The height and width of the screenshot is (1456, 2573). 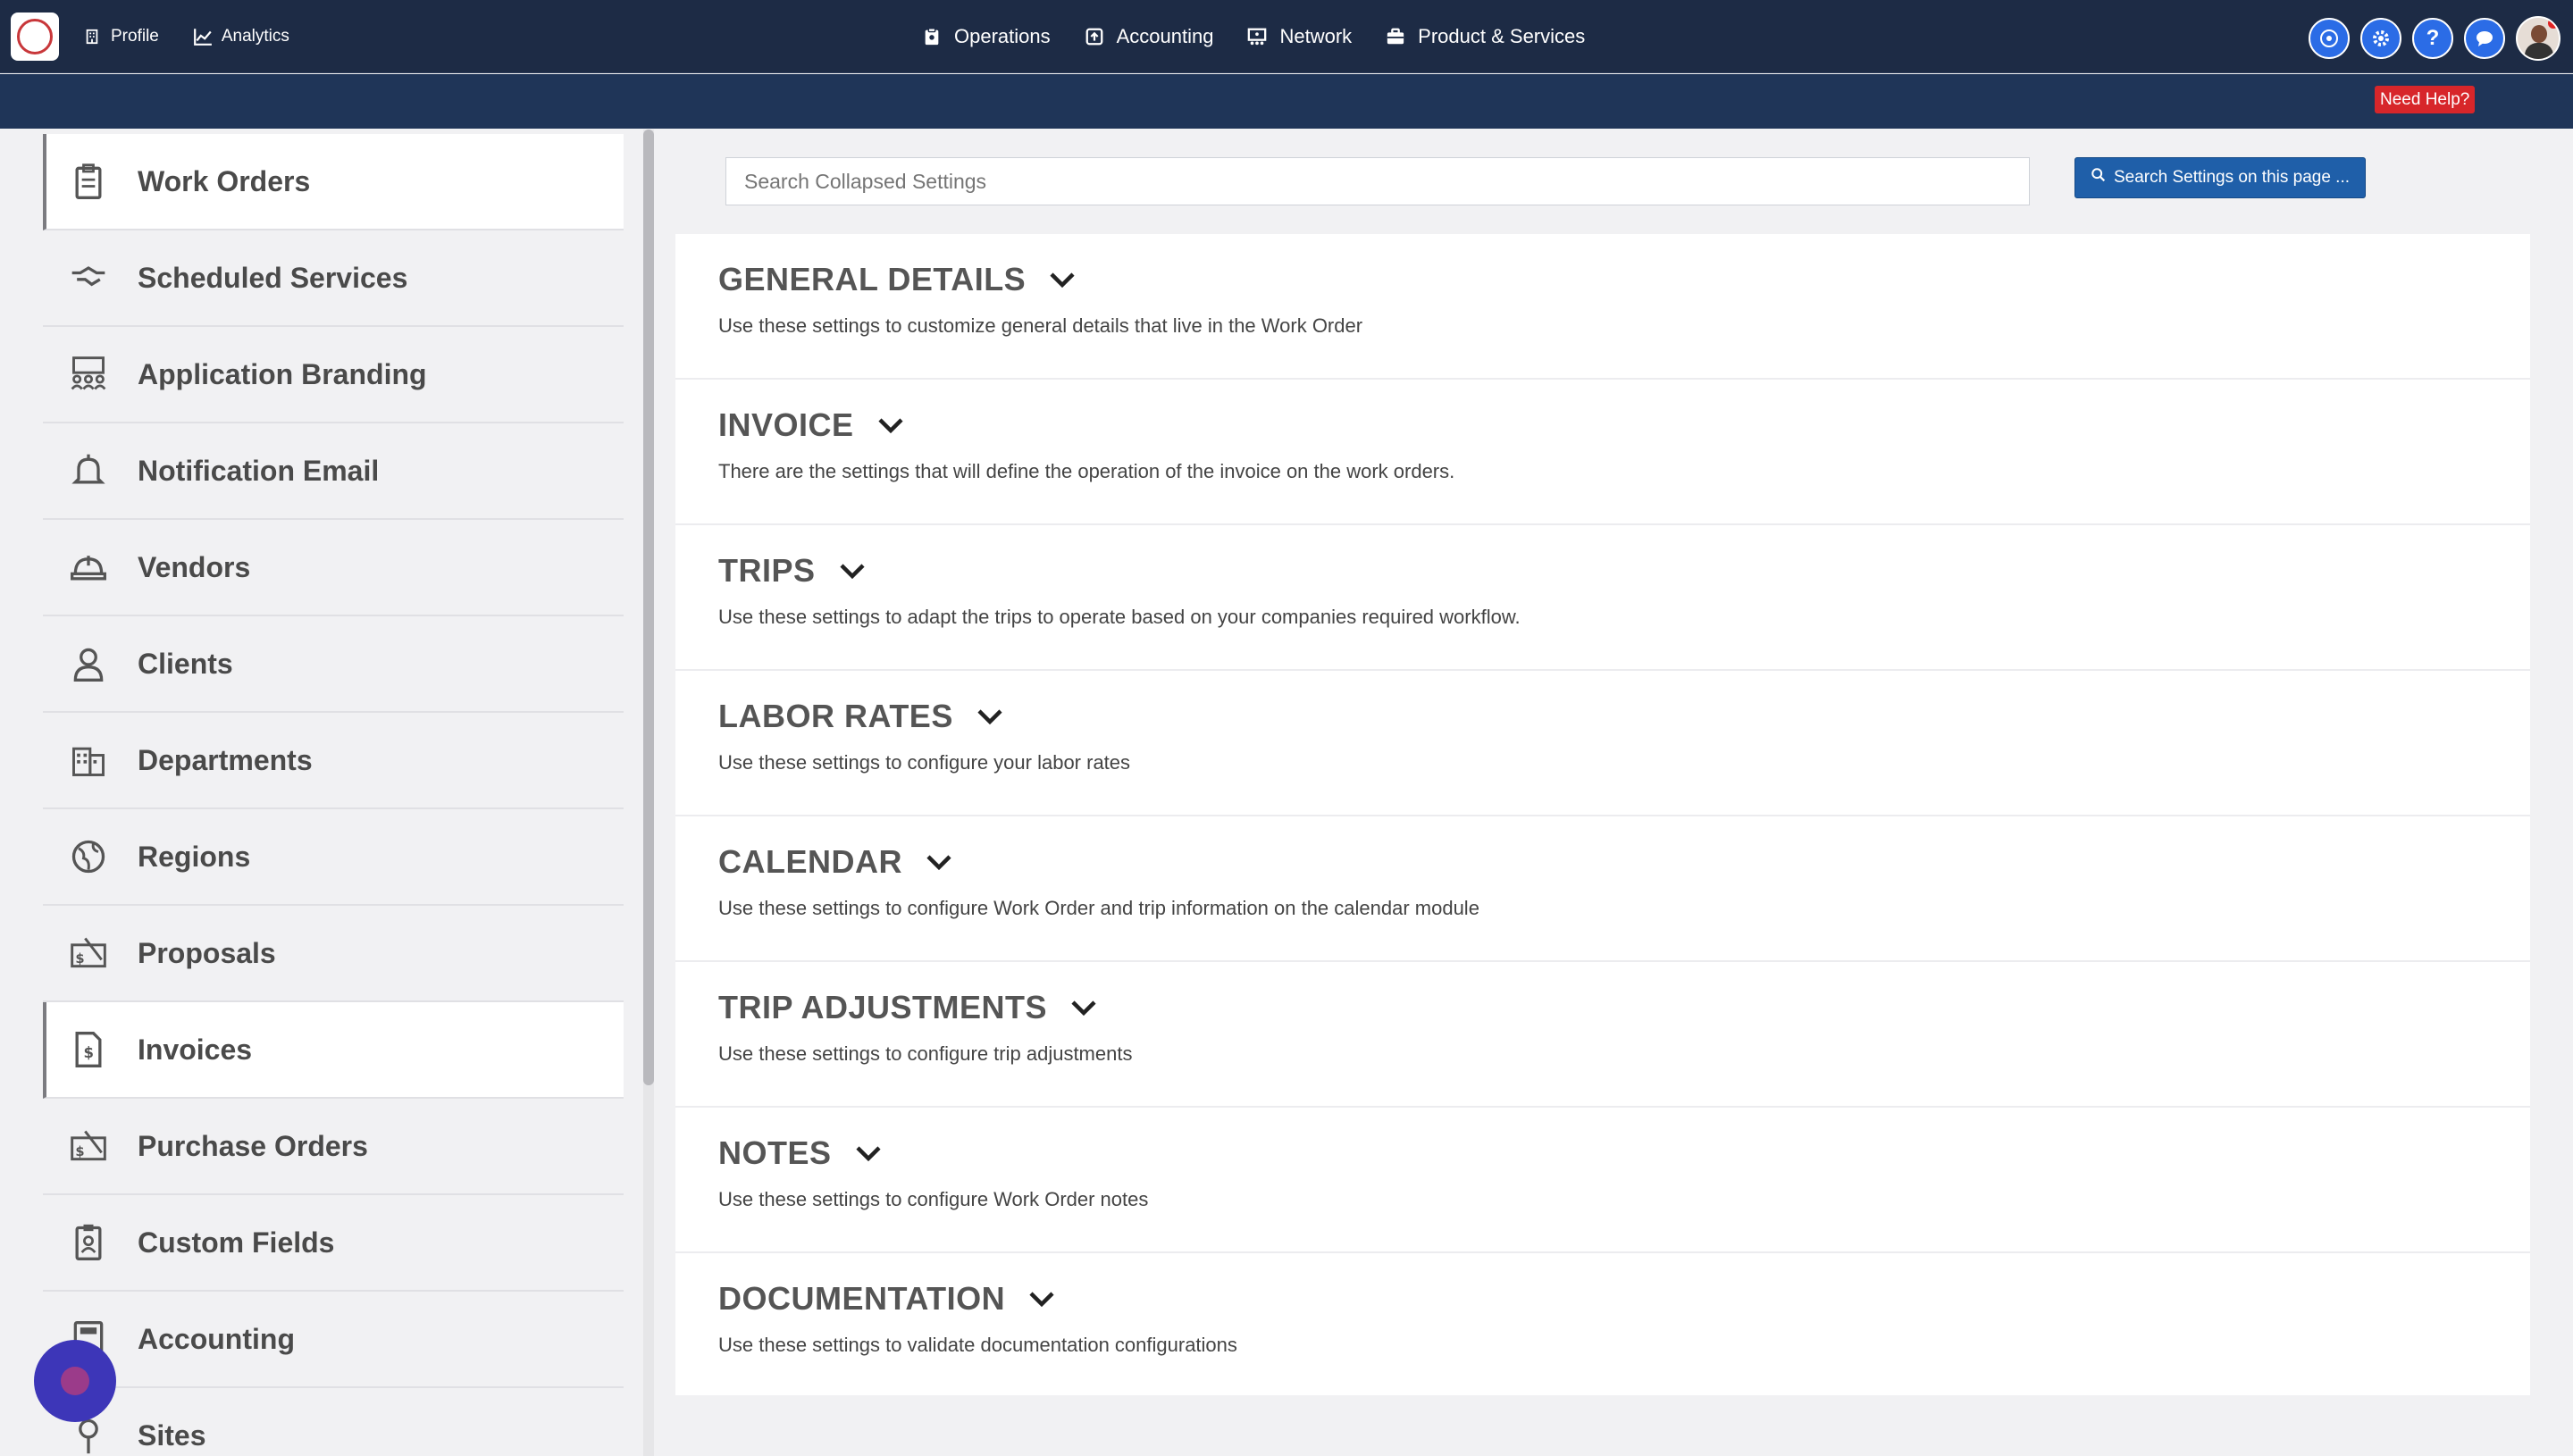 I want to click on clipboard-icon, so click(x=932, y=36).